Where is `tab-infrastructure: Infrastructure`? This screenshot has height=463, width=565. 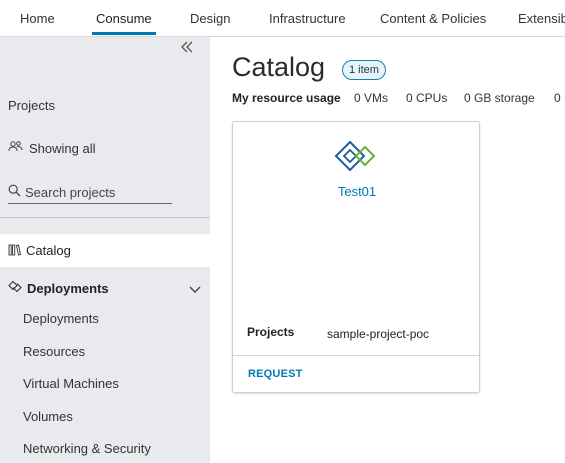
tab-infrastructure: Infrastructure is located at coordinates (307, 18).